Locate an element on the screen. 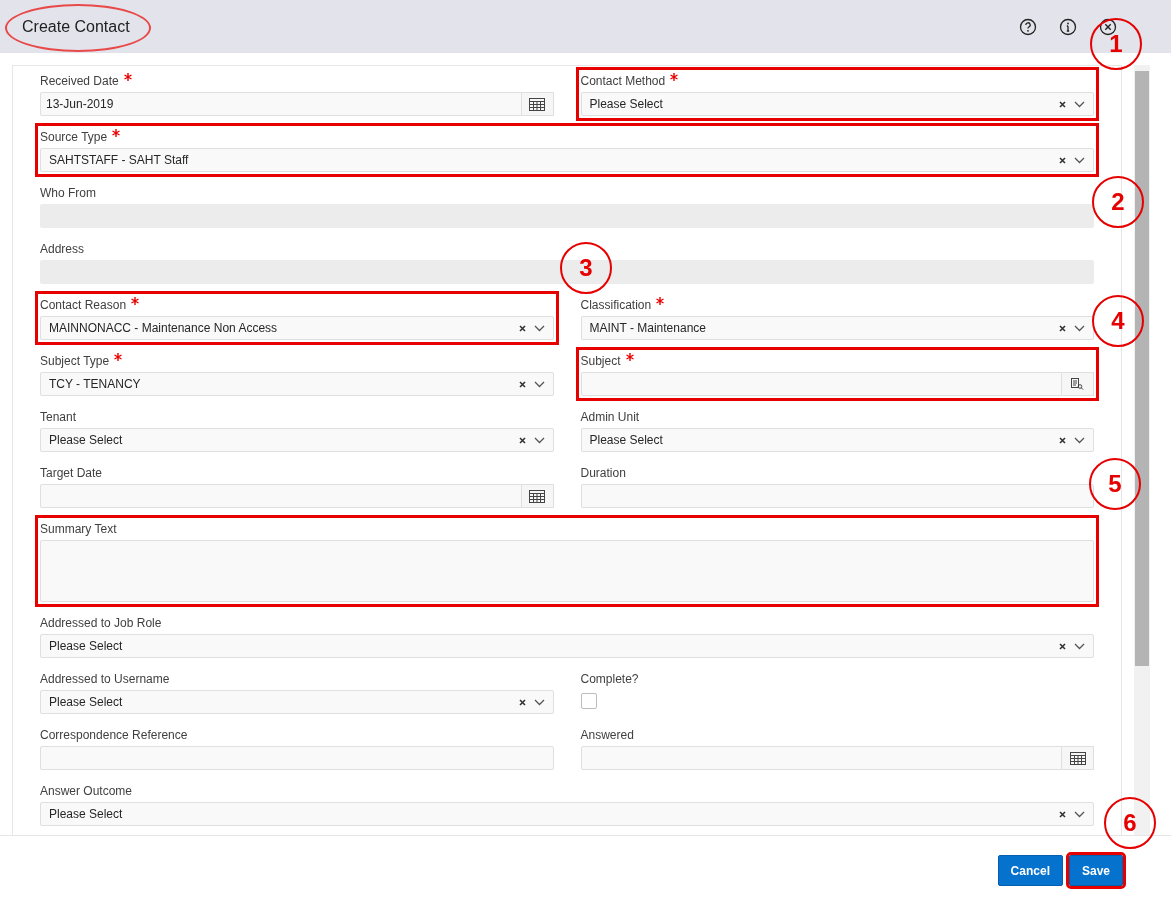 The height and width of the screenshot is (909, 1171). save-button: Save is located at coordinates (1095, 870).